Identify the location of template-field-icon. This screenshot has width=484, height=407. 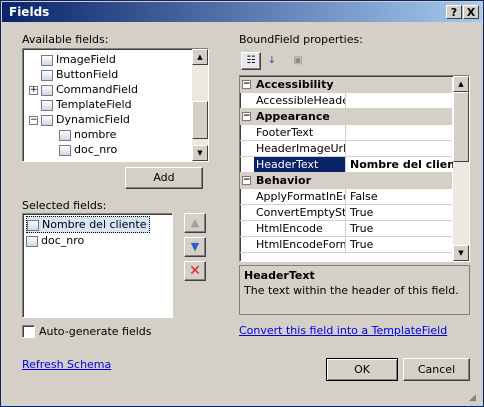
(47, 105).